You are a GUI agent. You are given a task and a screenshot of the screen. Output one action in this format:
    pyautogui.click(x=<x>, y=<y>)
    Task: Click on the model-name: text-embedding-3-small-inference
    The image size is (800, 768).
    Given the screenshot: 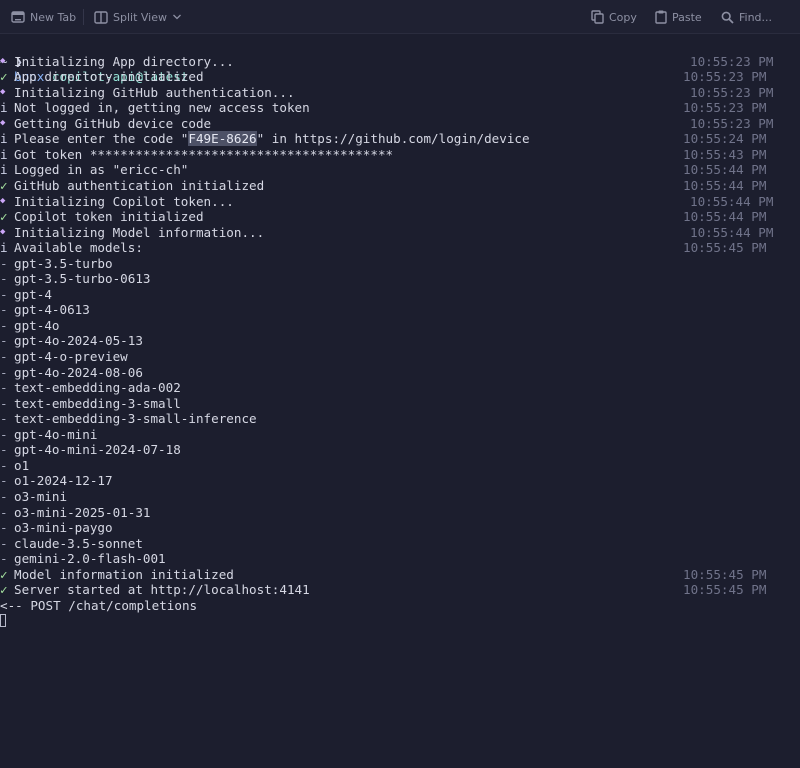 What is the action you would take?
    pyautogui.click(x=135, y=419)
    